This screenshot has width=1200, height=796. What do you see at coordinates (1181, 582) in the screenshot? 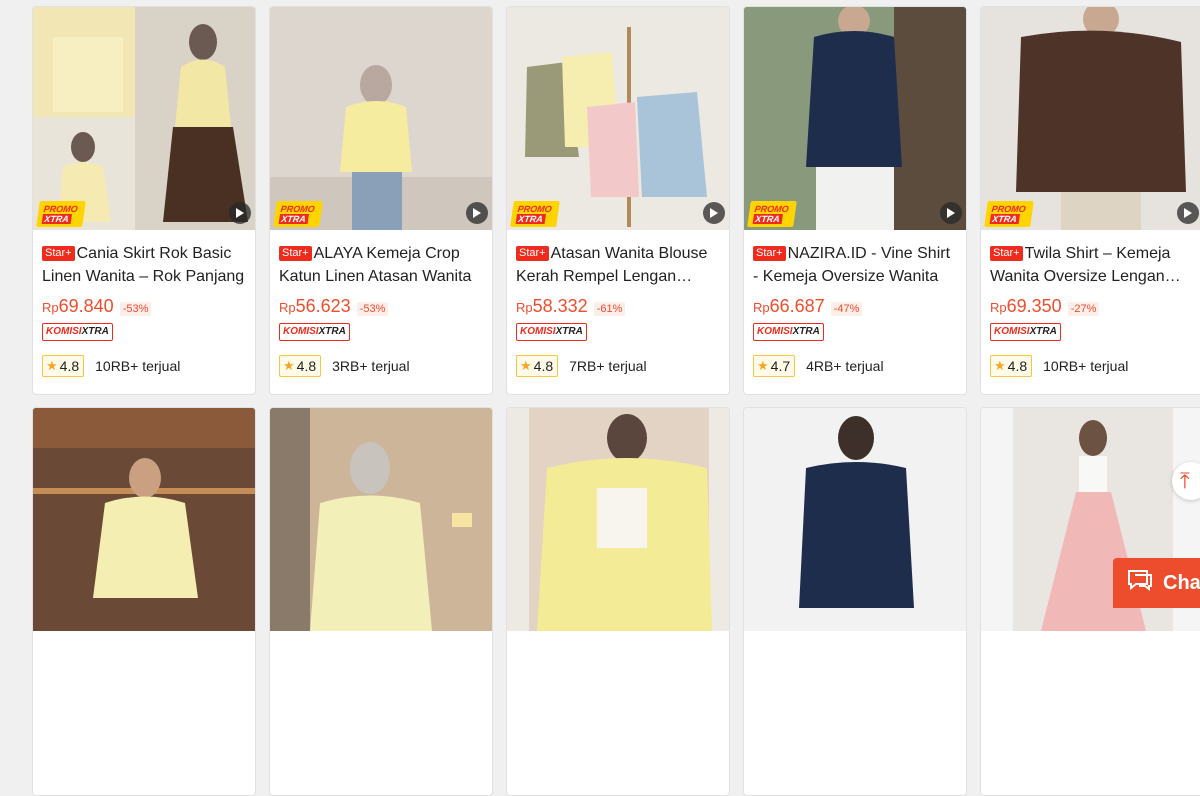
I see `chat-label: Cha` at bounding box center [1181, 582].